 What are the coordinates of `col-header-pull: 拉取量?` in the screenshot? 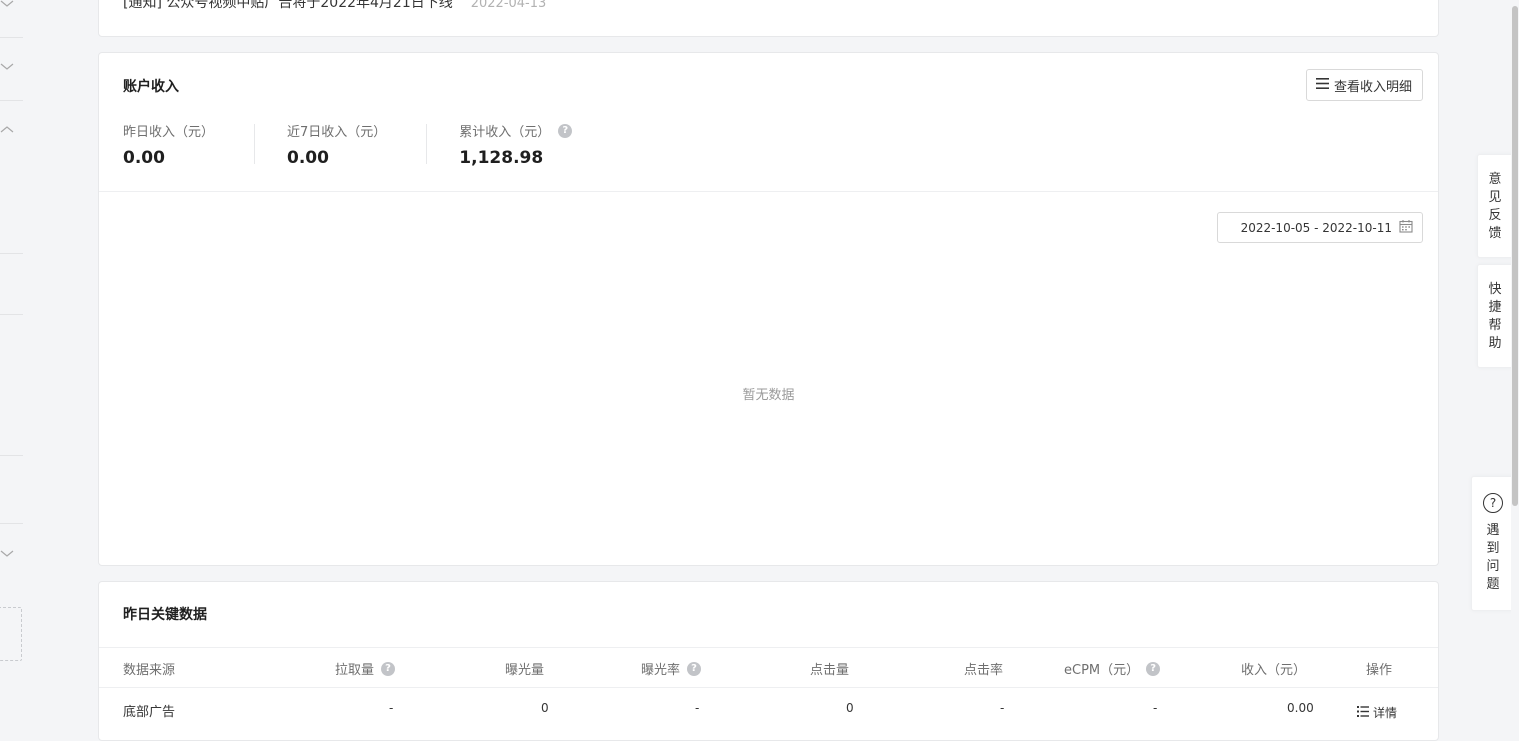 It's located at (365, 668).